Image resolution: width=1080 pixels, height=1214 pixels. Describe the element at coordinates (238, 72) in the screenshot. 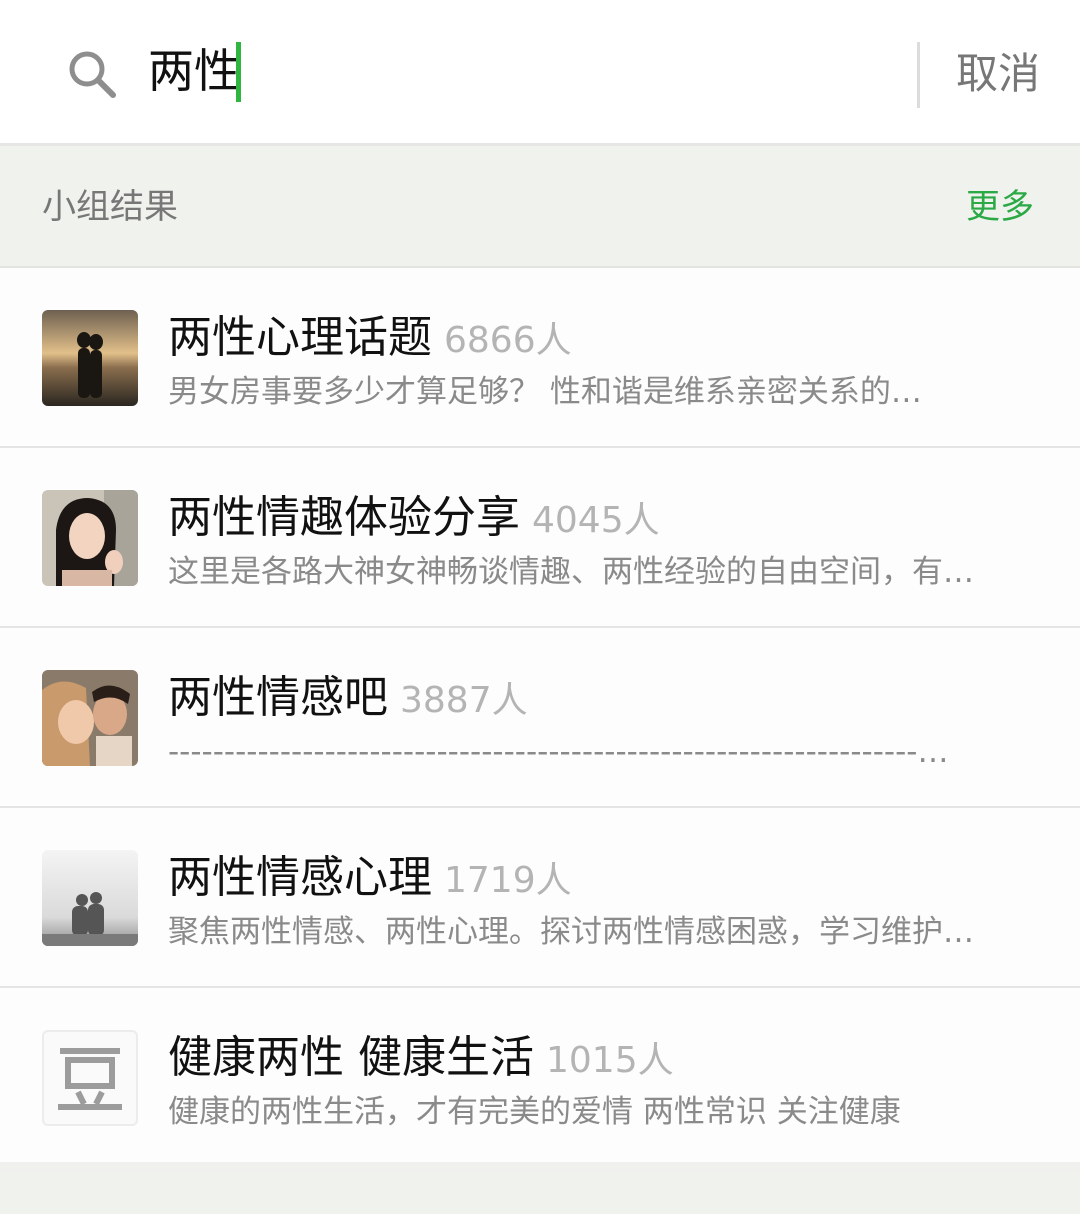

I see `text-caret` at that location.